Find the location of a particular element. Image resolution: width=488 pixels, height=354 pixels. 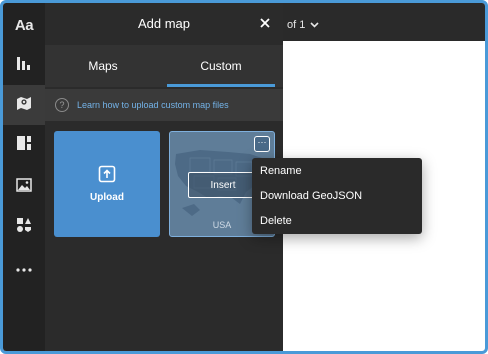

context-menu: Rename Download GeoJSON Delete is located at coordinates (337, 196).